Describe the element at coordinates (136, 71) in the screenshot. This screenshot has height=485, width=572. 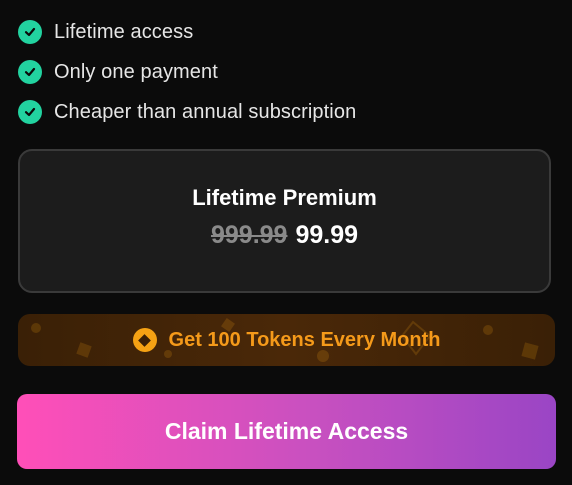
I see `feature-label: Only one payment` at that location.